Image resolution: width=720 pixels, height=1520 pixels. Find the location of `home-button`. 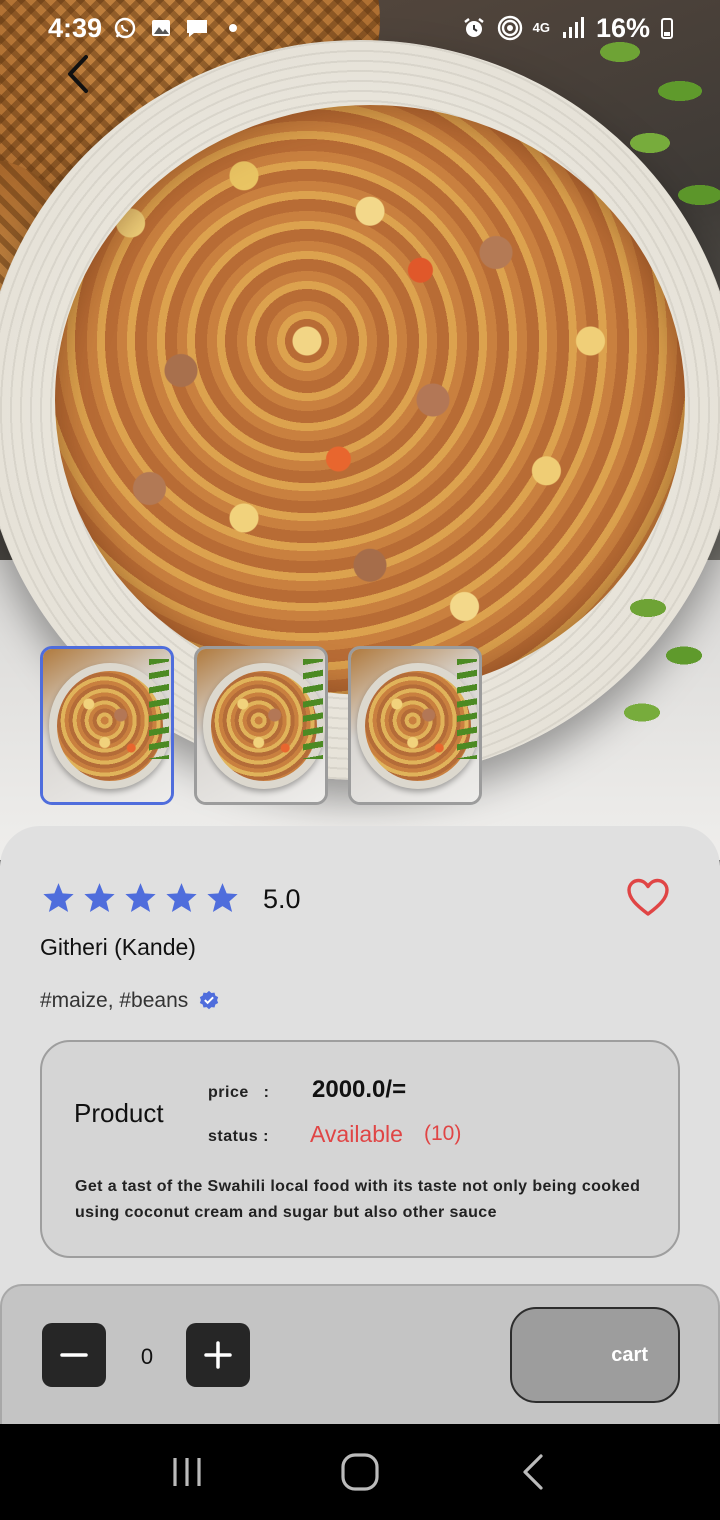

home-button is located at coordinates (360, 1472).